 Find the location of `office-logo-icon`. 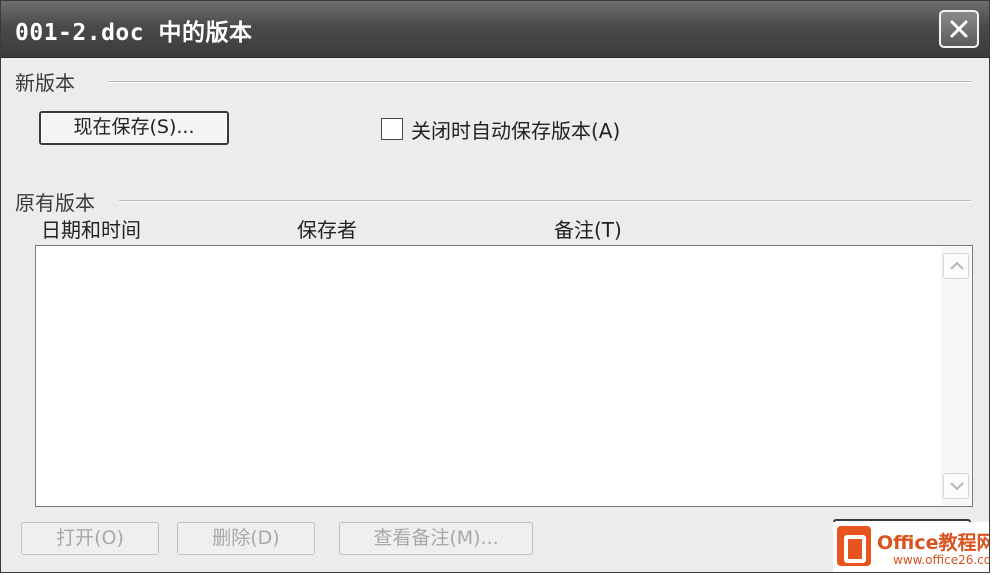

office-logo-icon is located at coordinates (854, 546).